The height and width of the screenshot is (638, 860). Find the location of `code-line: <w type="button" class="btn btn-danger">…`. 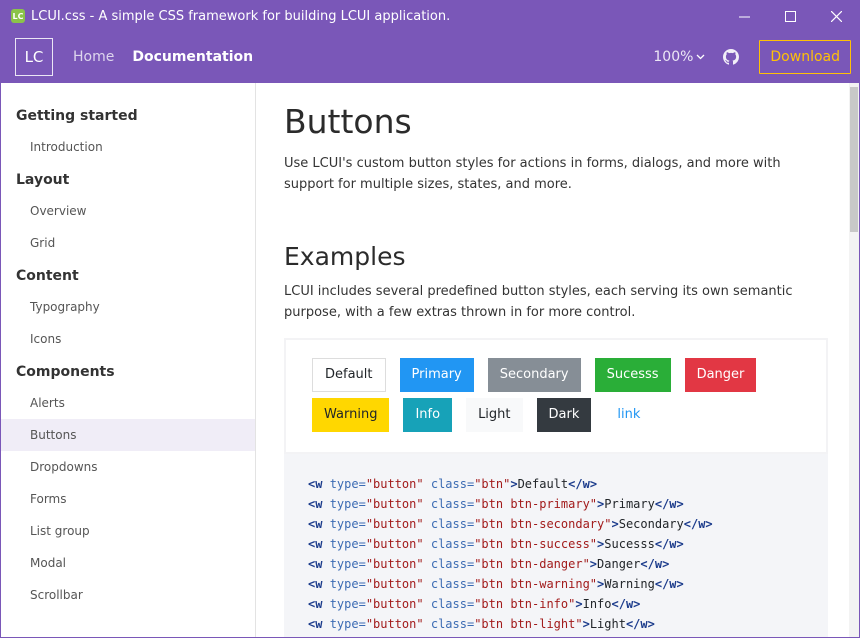

code-line: <w type="button" class="btn btn-danger">… is located at coordinates (489, 564).